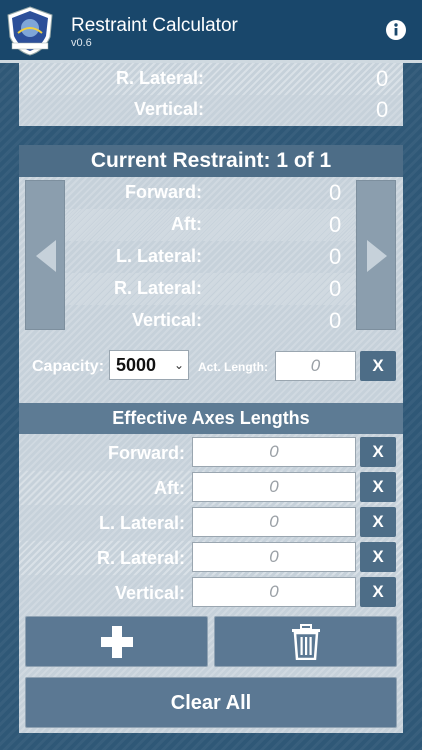  I want to click on act-length-label: Act. Length:, so click(233, 367).